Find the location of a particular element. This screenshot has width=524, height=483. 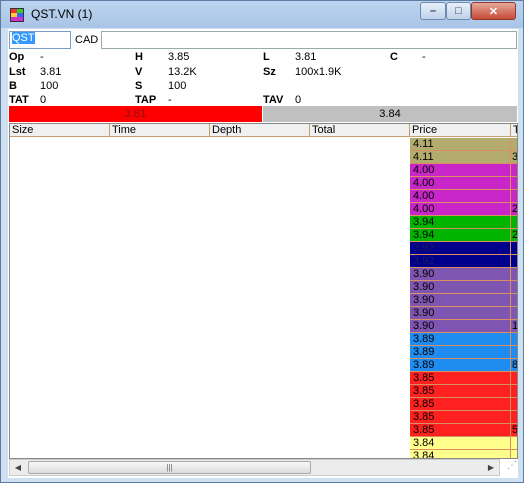

high-label: H is located at coordinates (139, 57).